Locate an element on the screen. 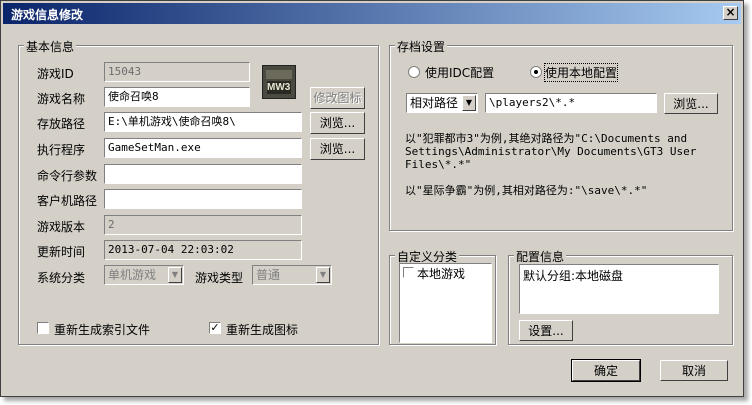  radio-dot is located at coordinates (536, 72).